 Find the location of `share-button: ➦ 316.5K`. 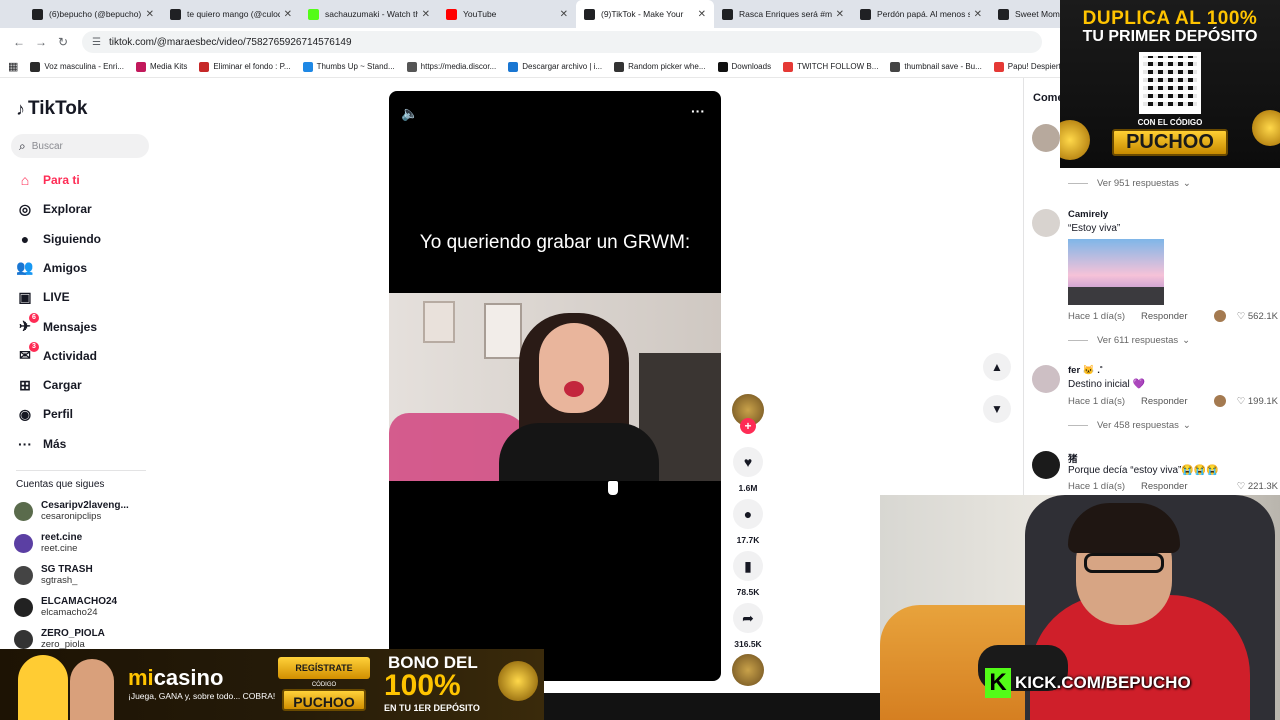

share-button: ➦ 316.5K is located at coordinates (748, 626).